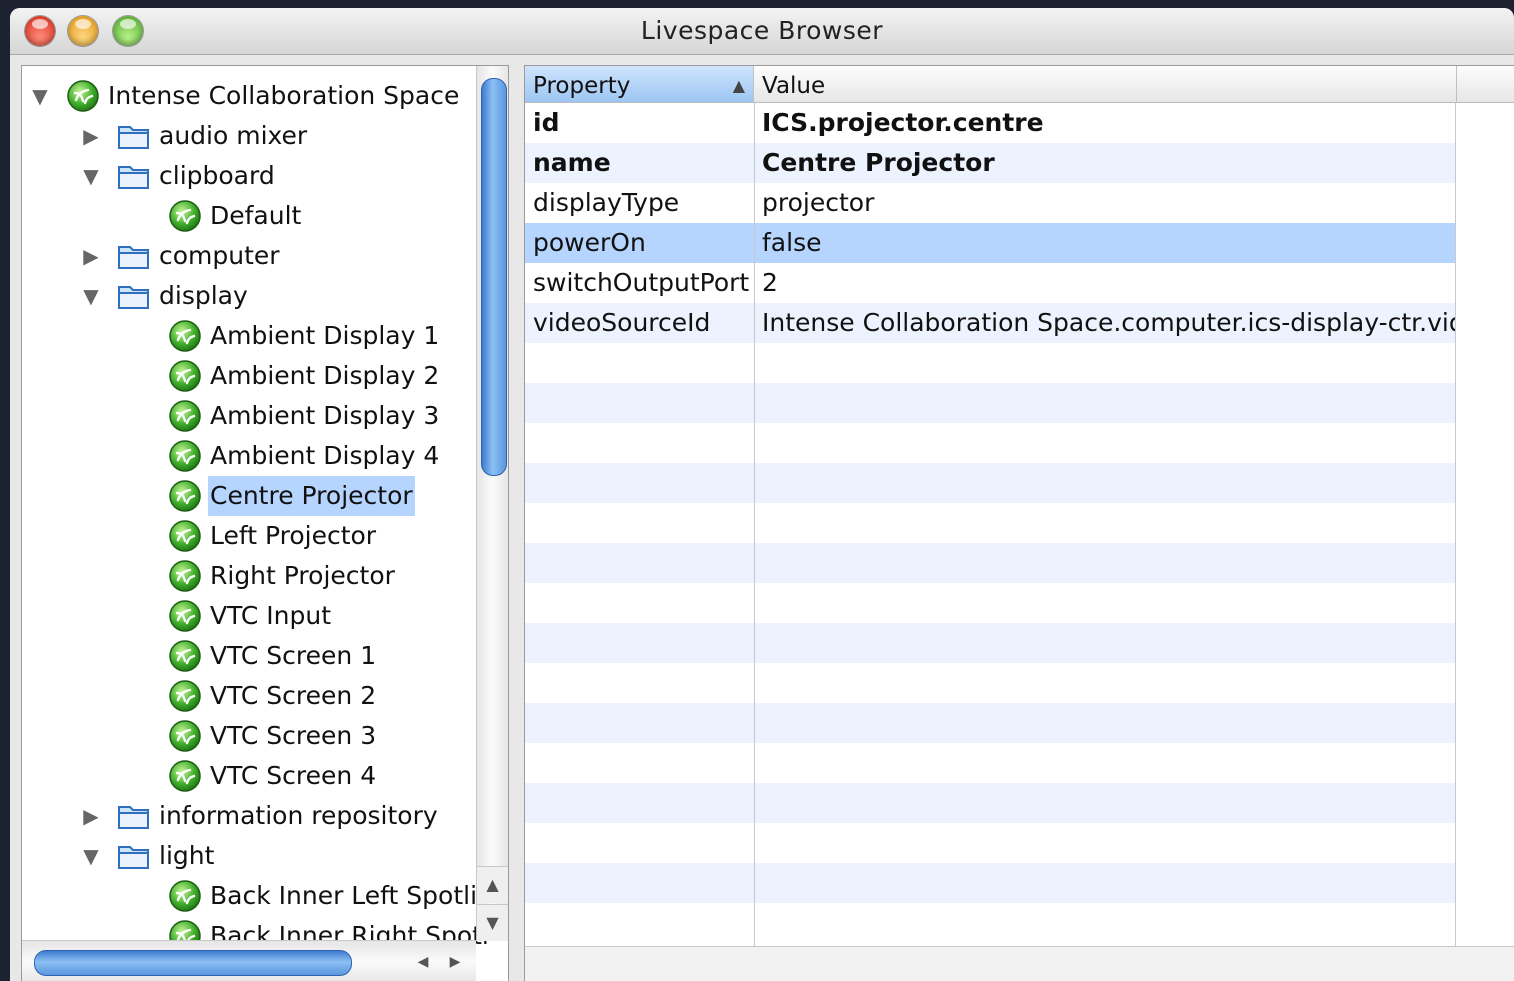 The image size is (1514, 981). I want to click on tree-row: VTC Input, so click(249, 616).